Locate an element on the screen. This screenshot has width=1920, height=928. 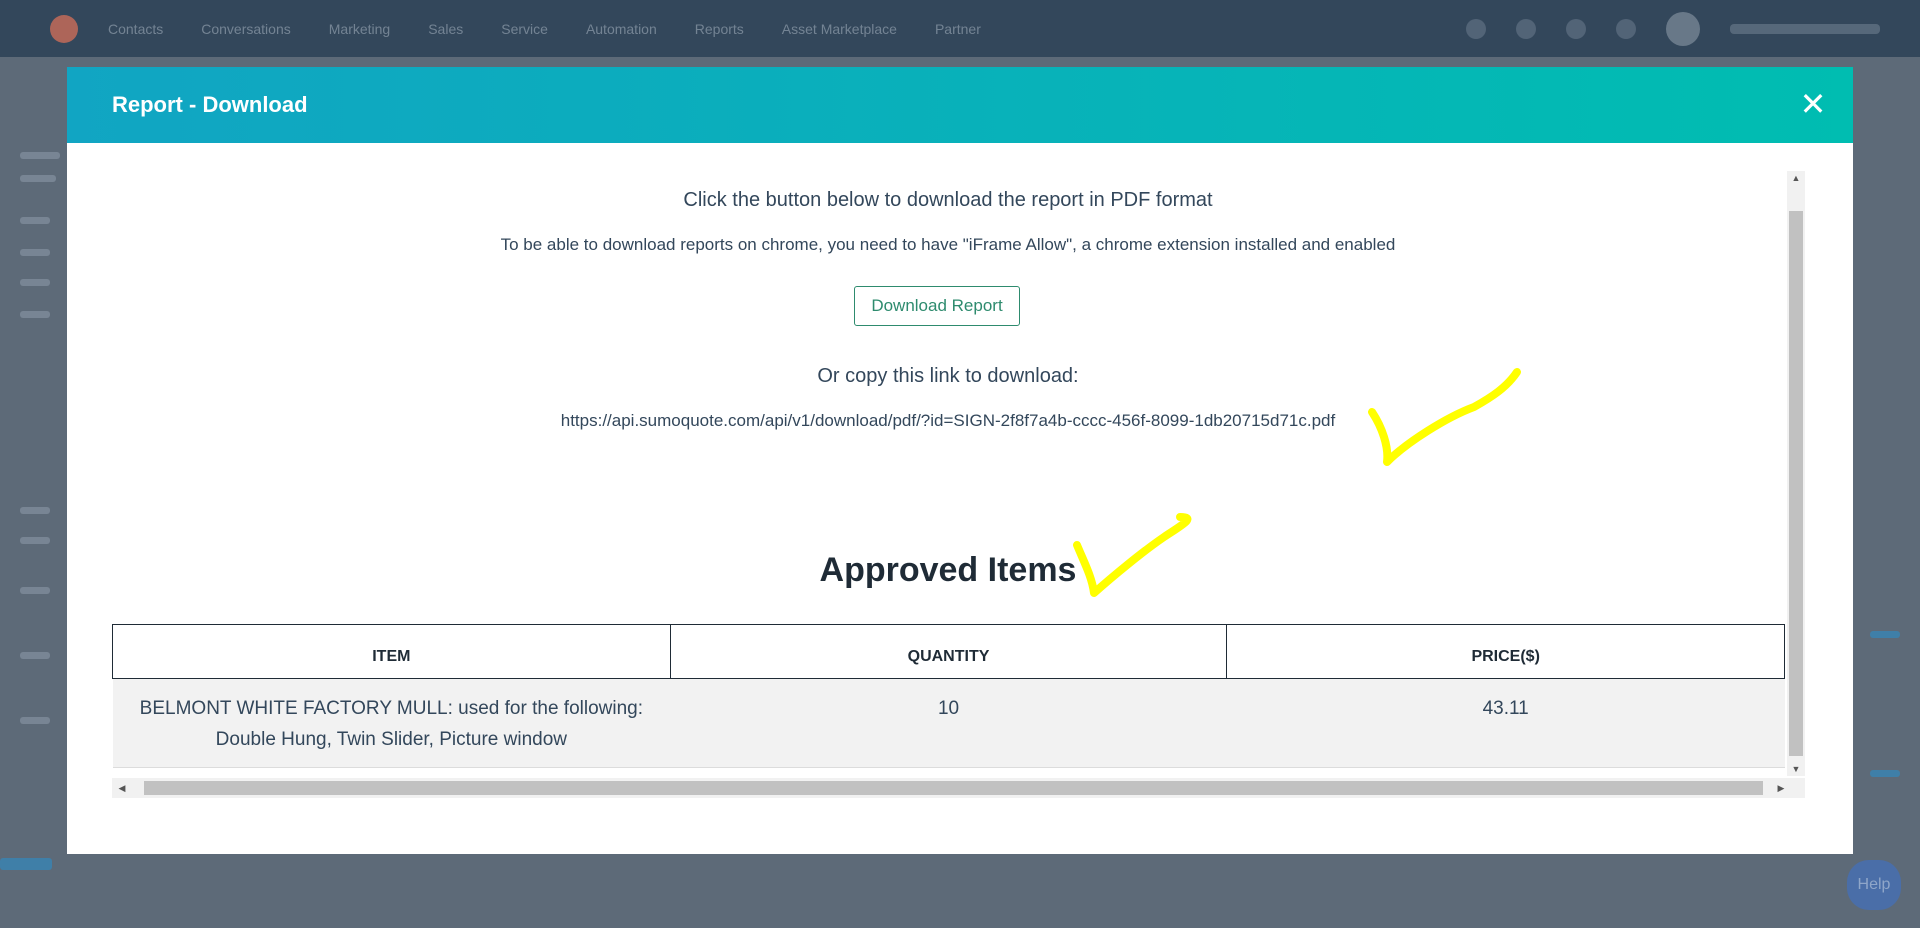
horizontal-scroll-thumb is located at coordinates (953, 788).